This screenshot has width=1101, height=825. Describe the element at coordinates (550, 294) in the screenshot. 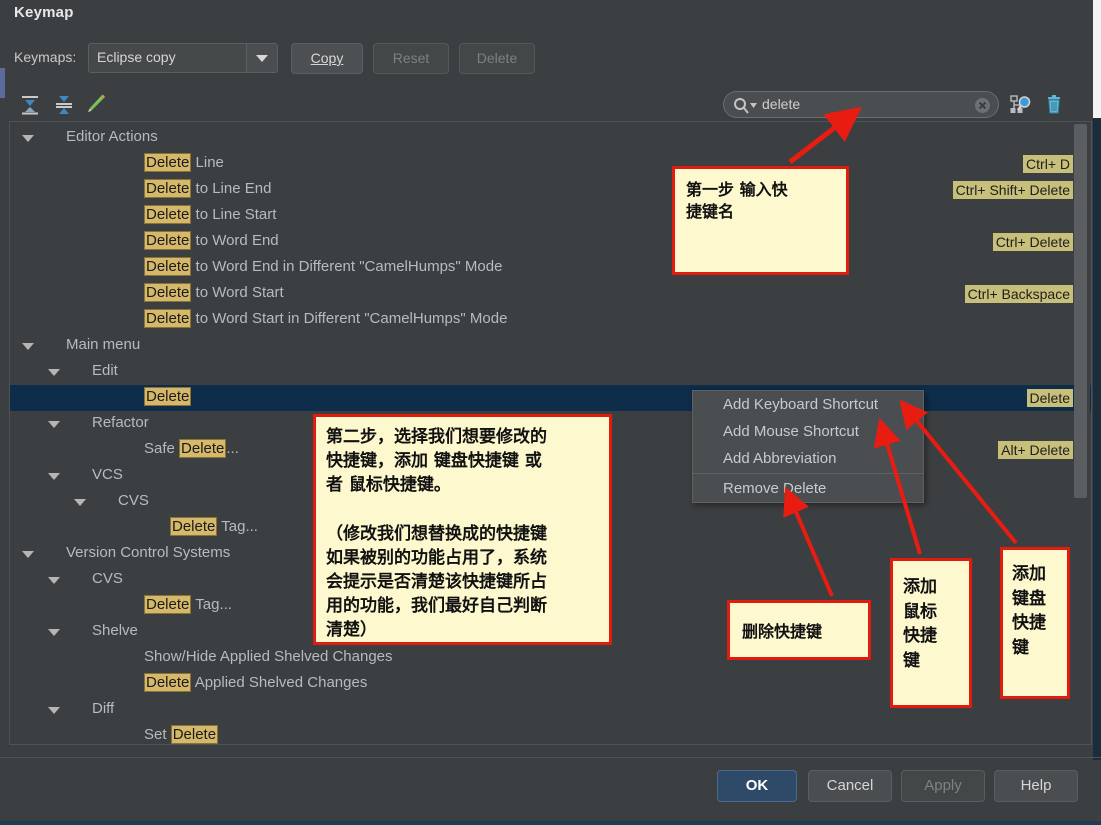

I see `tree-row: Delete to Word Start Ctrl+ Backspace` at that location.